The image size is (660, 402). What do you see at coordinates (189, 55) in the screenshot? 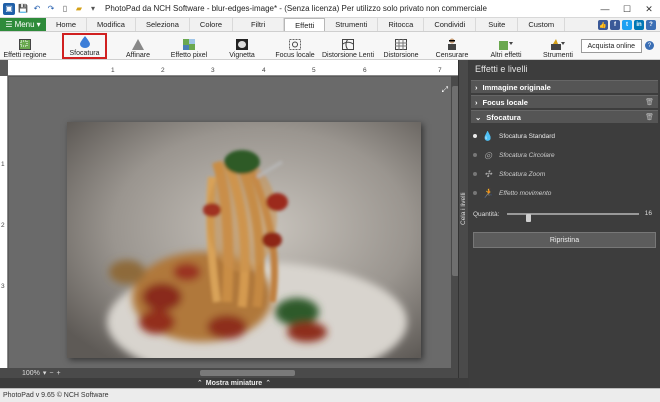
I see `effetto-pixel-label: Effetto pixel` at bounding box center [189, 55].